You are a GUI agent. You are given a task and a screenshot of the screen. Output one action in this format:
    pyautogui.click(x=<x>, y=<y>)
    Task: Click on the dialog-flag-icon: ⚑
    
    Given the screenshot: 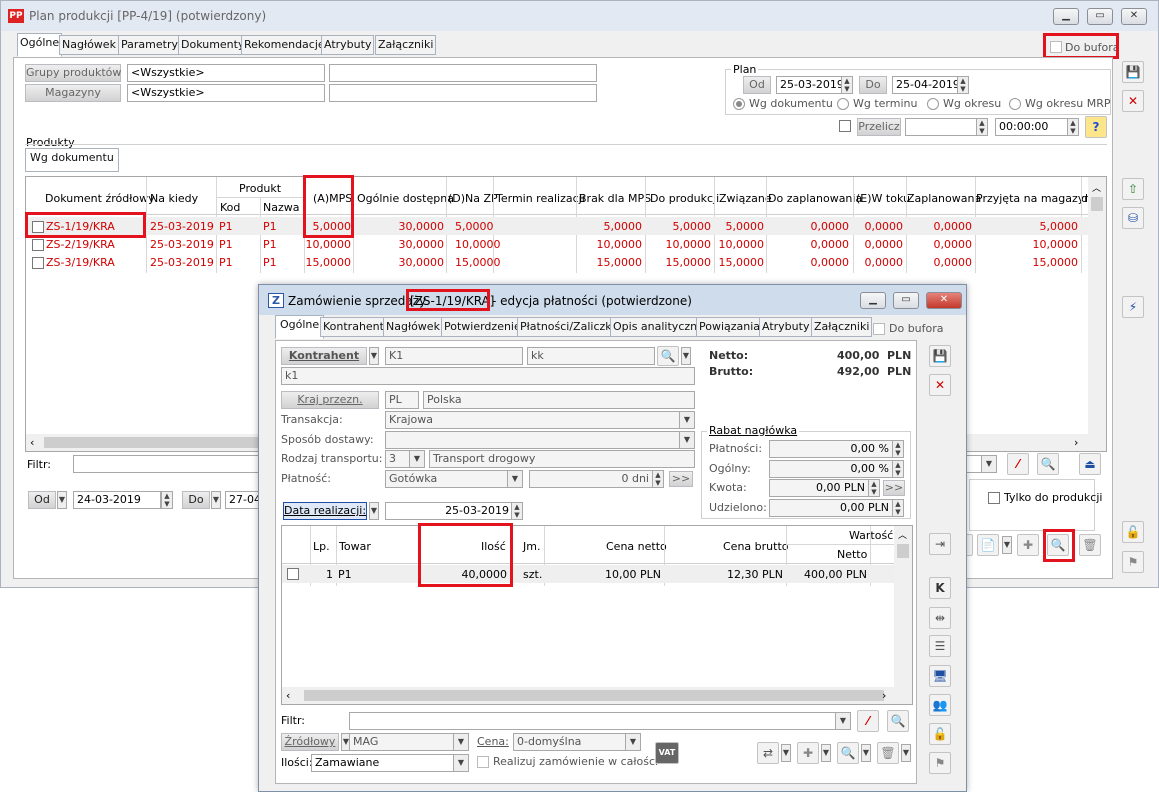 What is the action you would take?
    pyautogui.click(x=940, y=763)
    